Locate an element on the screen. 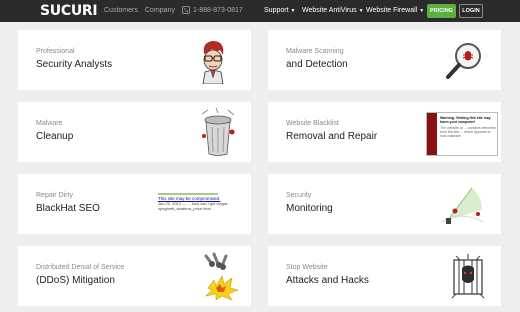  analyst-icon is located at coordinates (213, 62).